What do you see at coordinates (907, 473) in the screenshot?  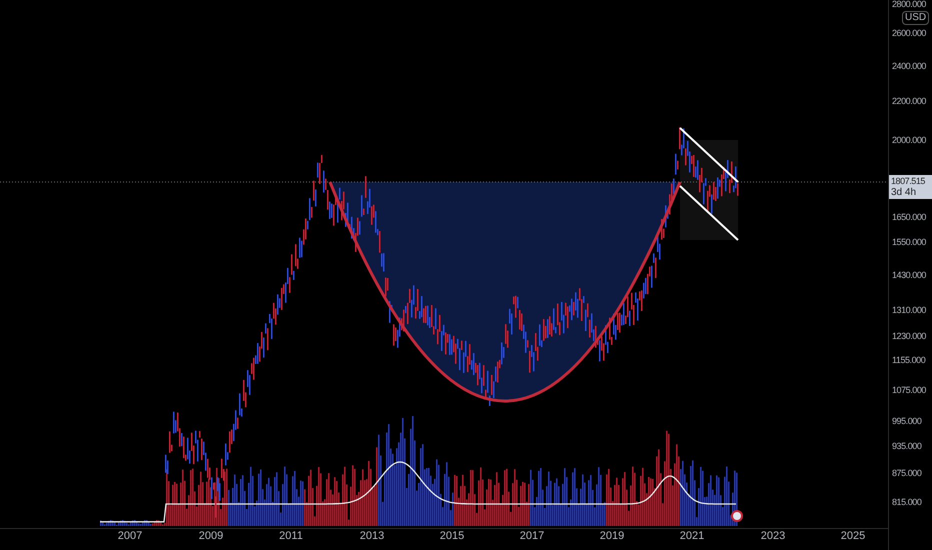 I see `price-axis-label: 875.000` at bounding box center [907, 473].